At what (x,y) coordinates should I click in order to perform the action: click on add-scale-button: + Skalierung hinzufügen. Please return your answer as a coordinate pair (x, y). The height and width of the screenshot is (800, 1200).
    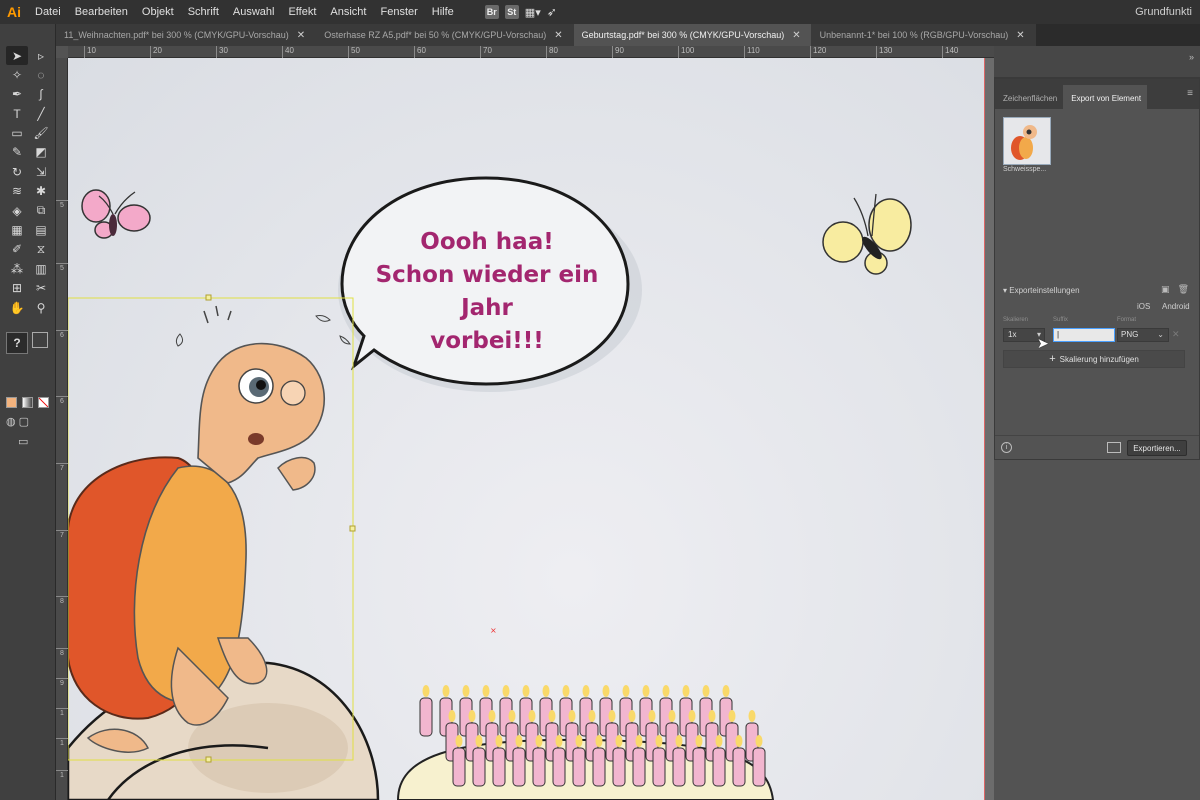
    Looking at the image, I should click on (1094, 359).